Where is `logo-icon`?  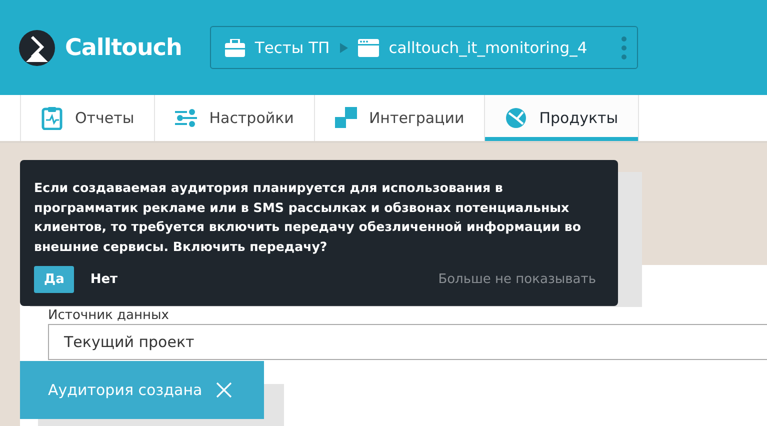 logo-icon is located at coordinates (37, 47).